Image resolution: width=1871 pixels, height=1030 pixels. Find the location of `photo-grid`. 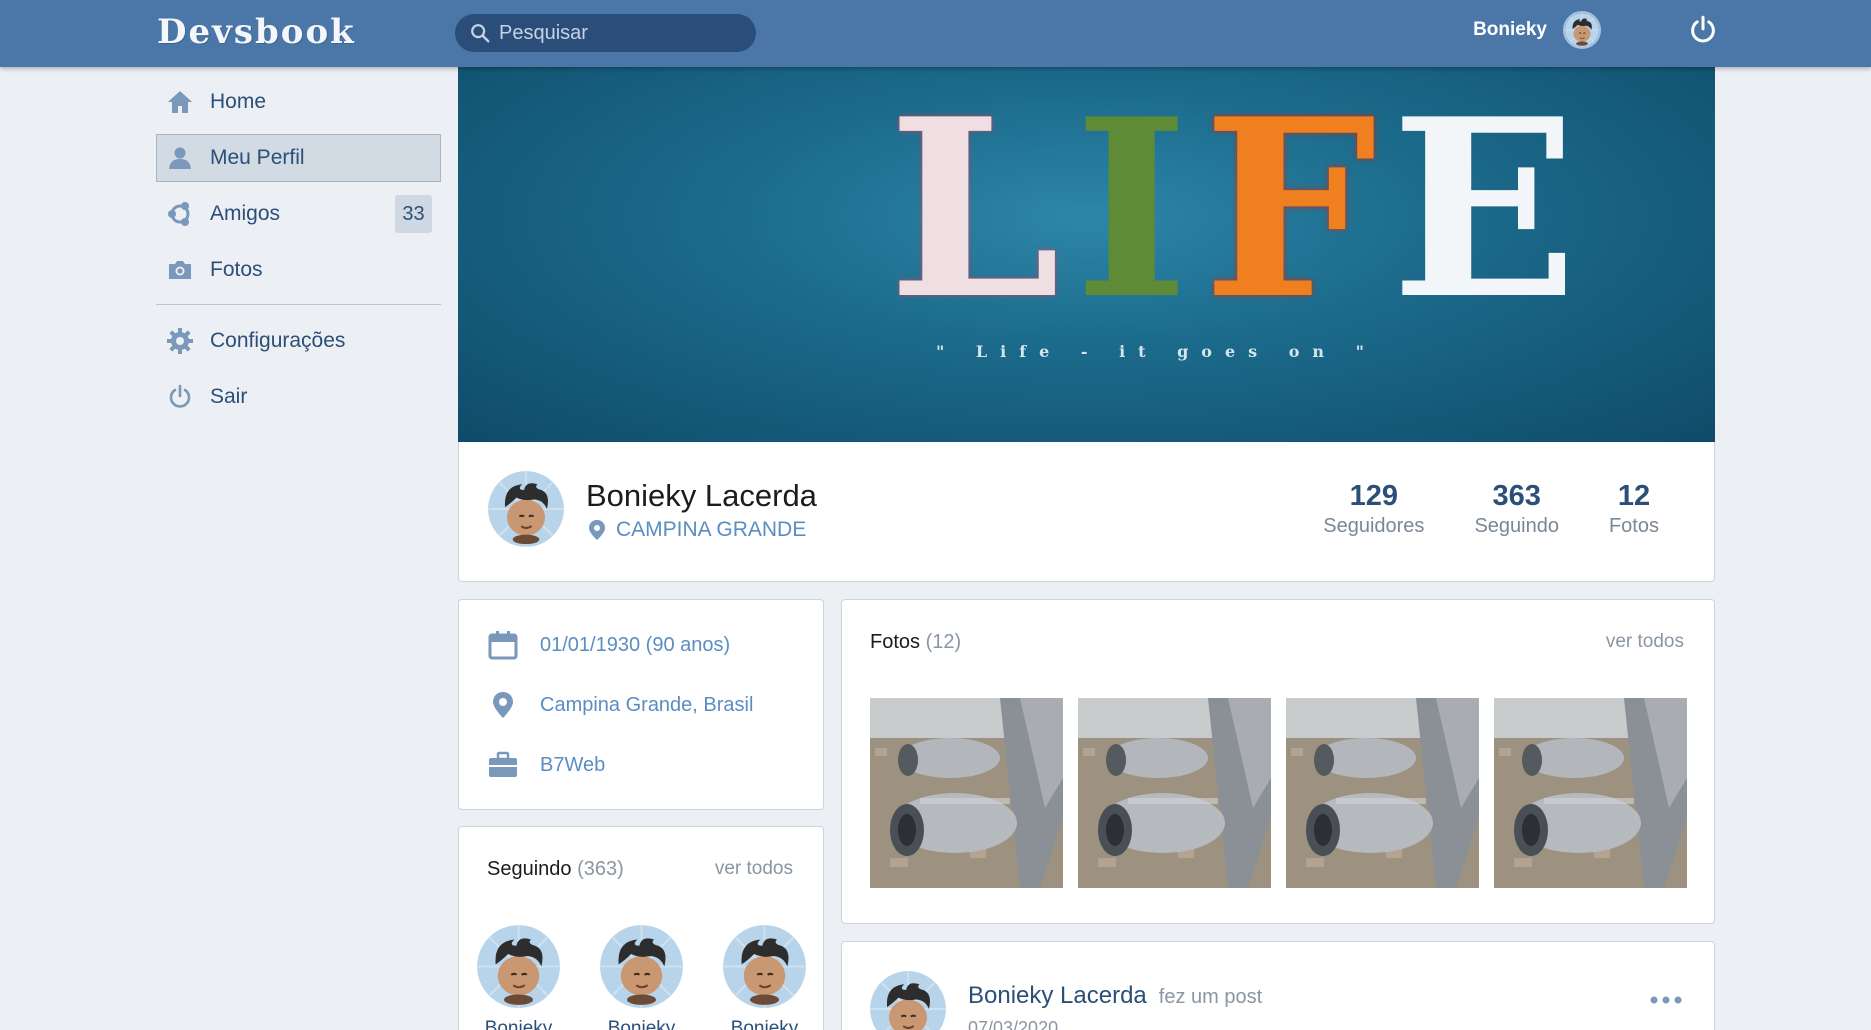

photo-grid is located at coordinates (1278, 793).